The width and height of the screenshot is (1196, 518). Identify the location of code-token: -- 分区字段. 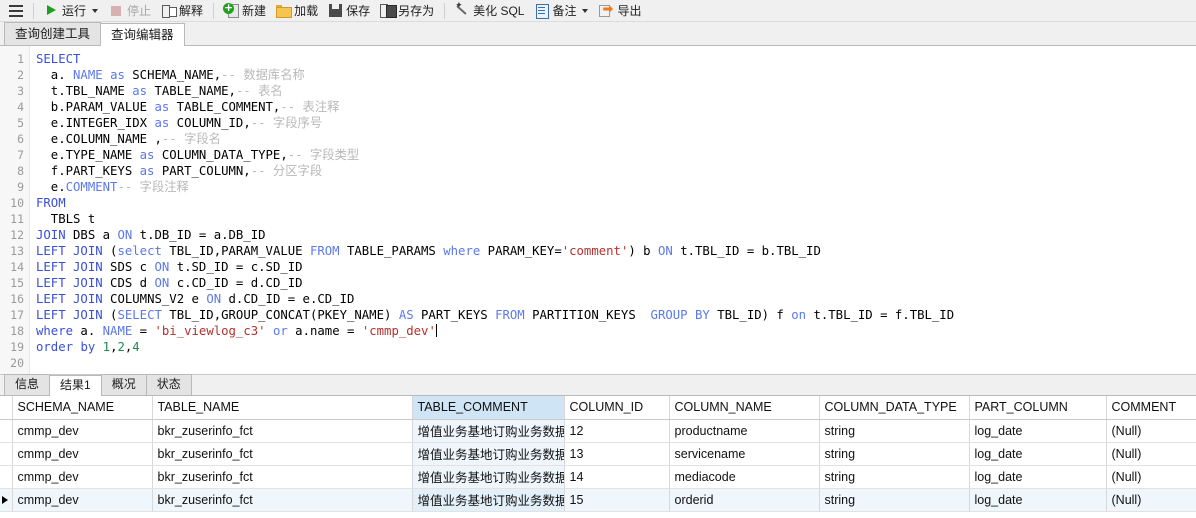
(286, 171).